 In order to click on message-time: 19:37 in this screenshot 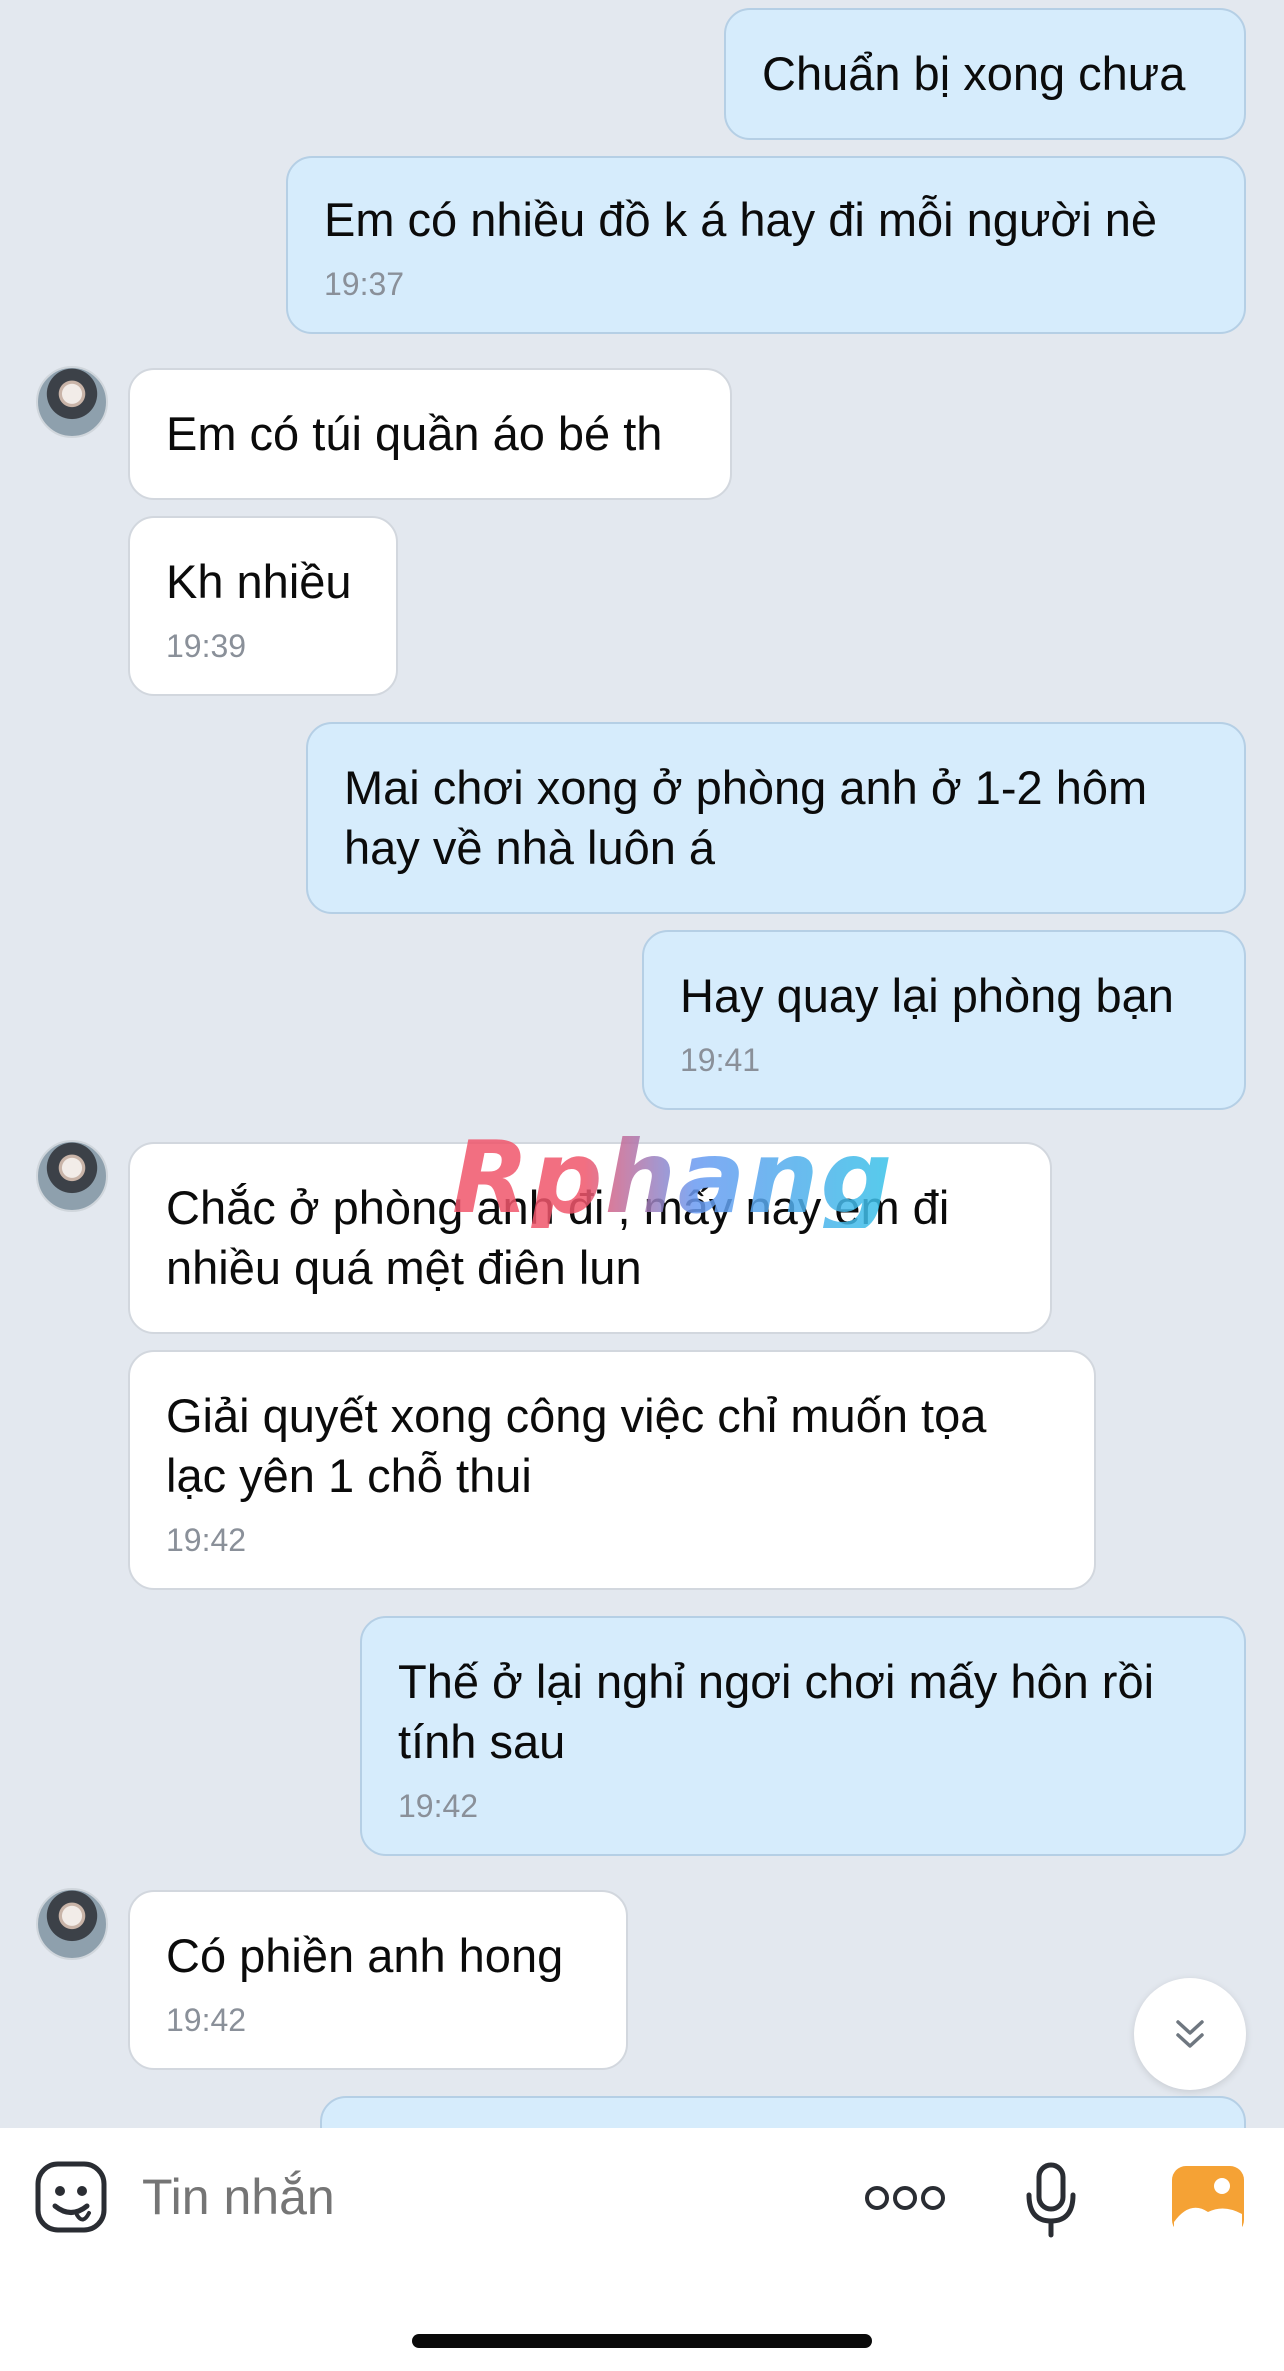, I will do `click(364, 284)`.